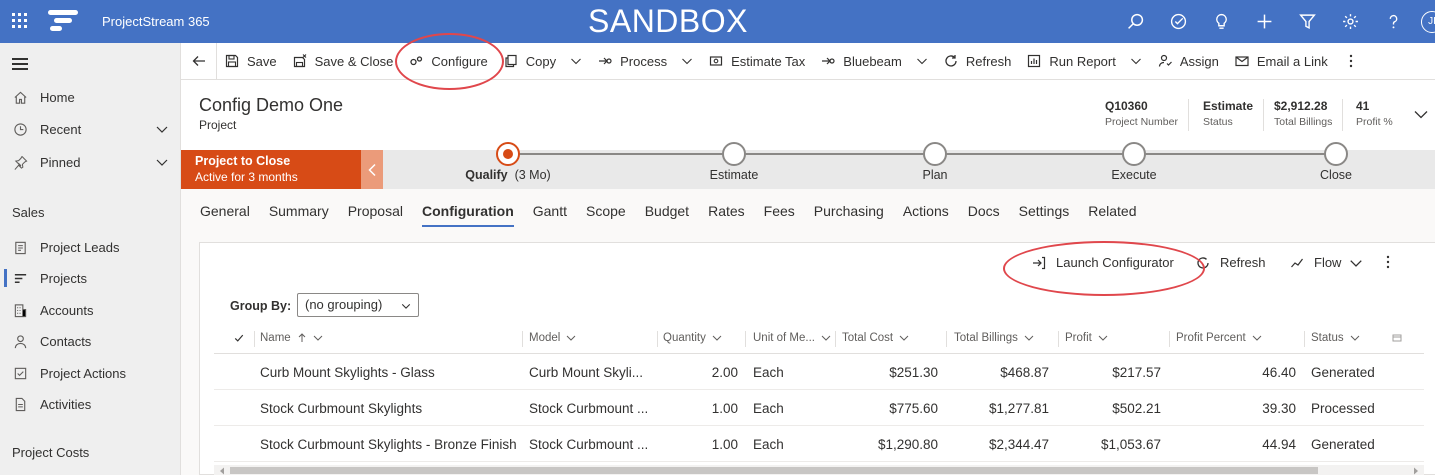 This screenshot has height=475, width=1435. I want to click on sidebar-item-accounts: Accounts, so click(90, 310).